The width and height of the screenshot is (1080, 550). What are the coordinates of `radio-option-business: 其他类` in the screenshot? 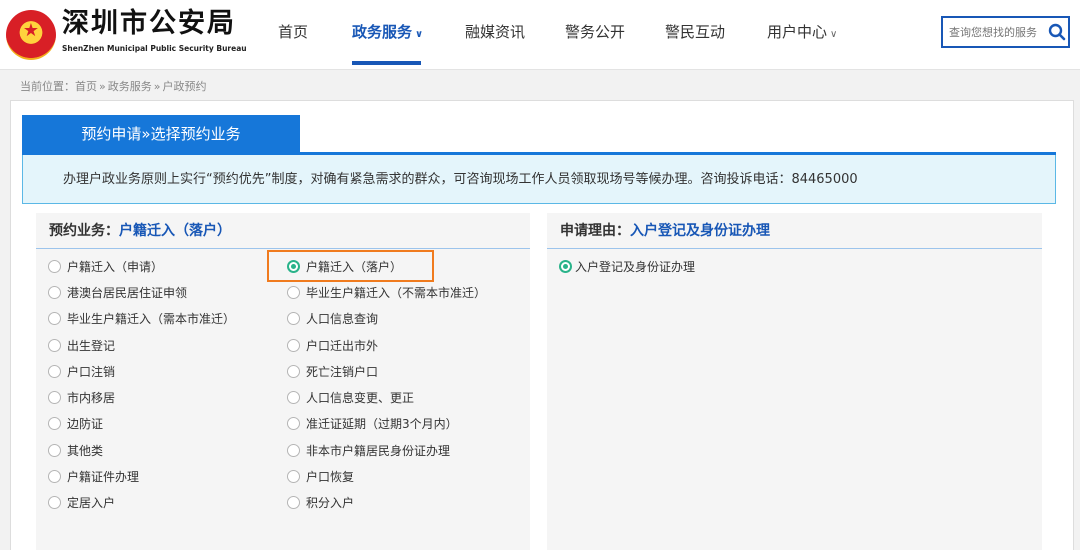 It's located at (75, 451).